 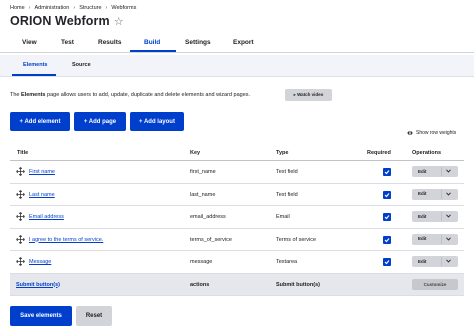 What do you see at coordinates (16, 95) in the screenshot?
I see `description-prefix: The` at bounding box center [16, 95].